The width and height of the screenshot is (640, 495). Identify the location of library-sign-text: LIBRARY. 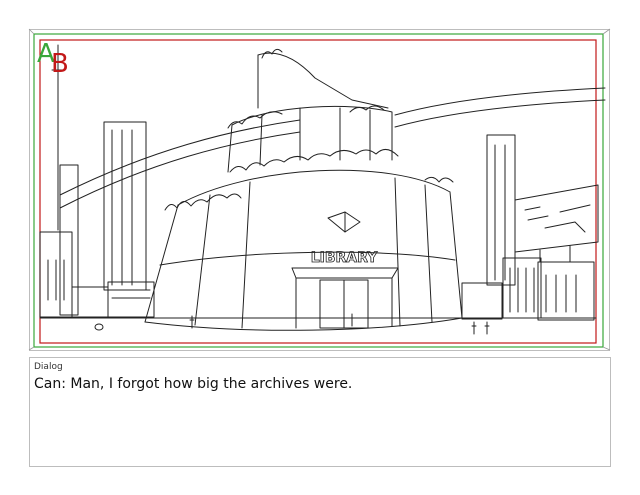
(344, 258).